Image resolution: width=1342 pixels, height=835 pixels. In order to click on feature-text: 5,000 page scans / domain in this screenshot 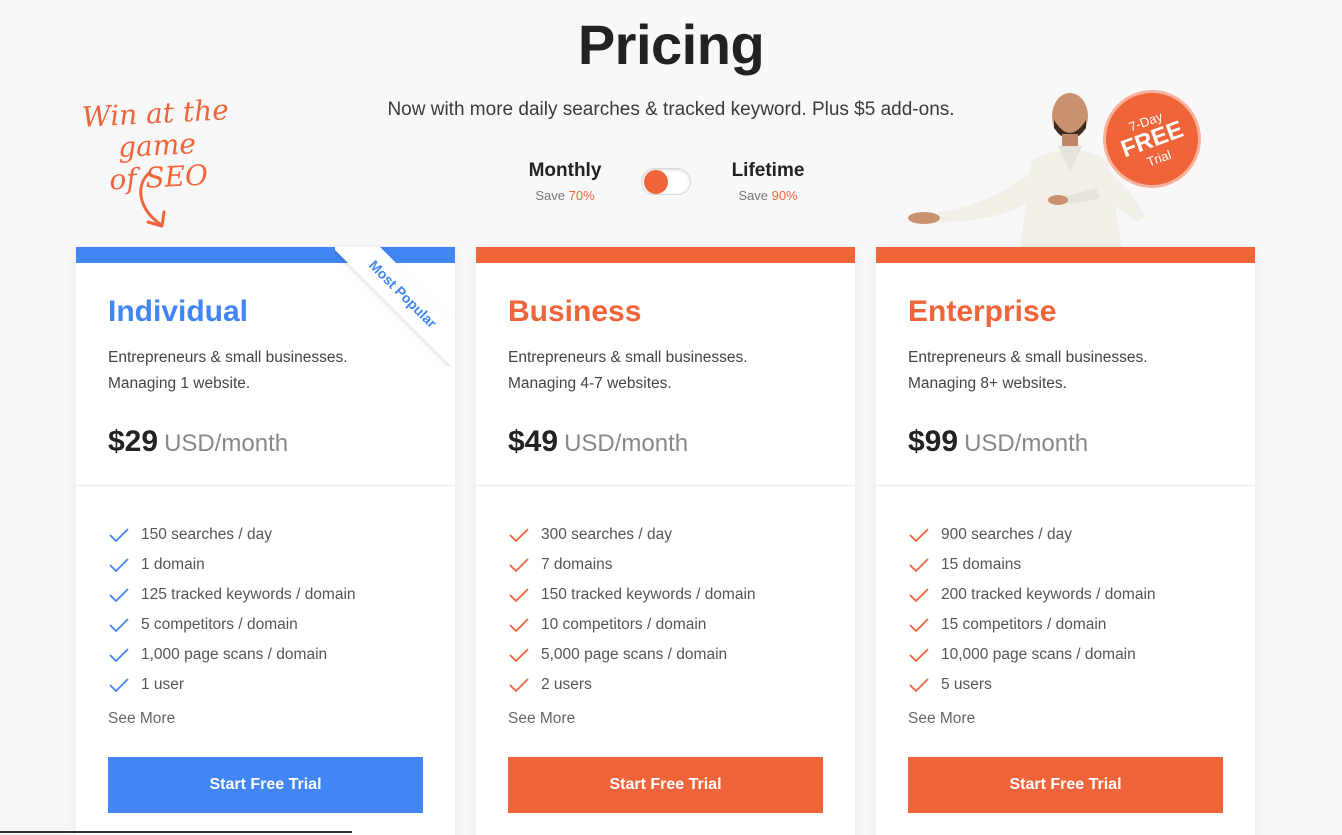, I will do `click(634, 654)`.